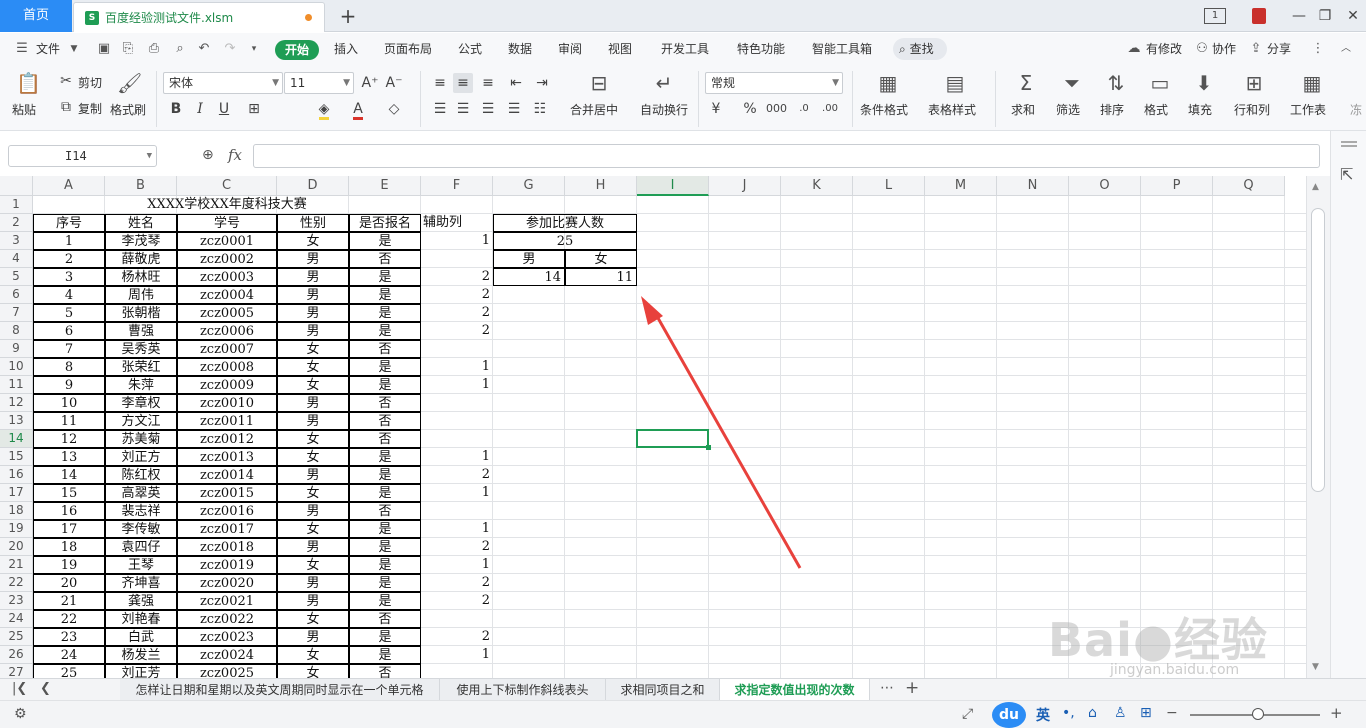  Describe the element at coordinates (683, 714) in the screenshot. I see `status-bar: ⚙ du 英 ⤢ •, ⌂ ♙ ⊞ − +` at that location.